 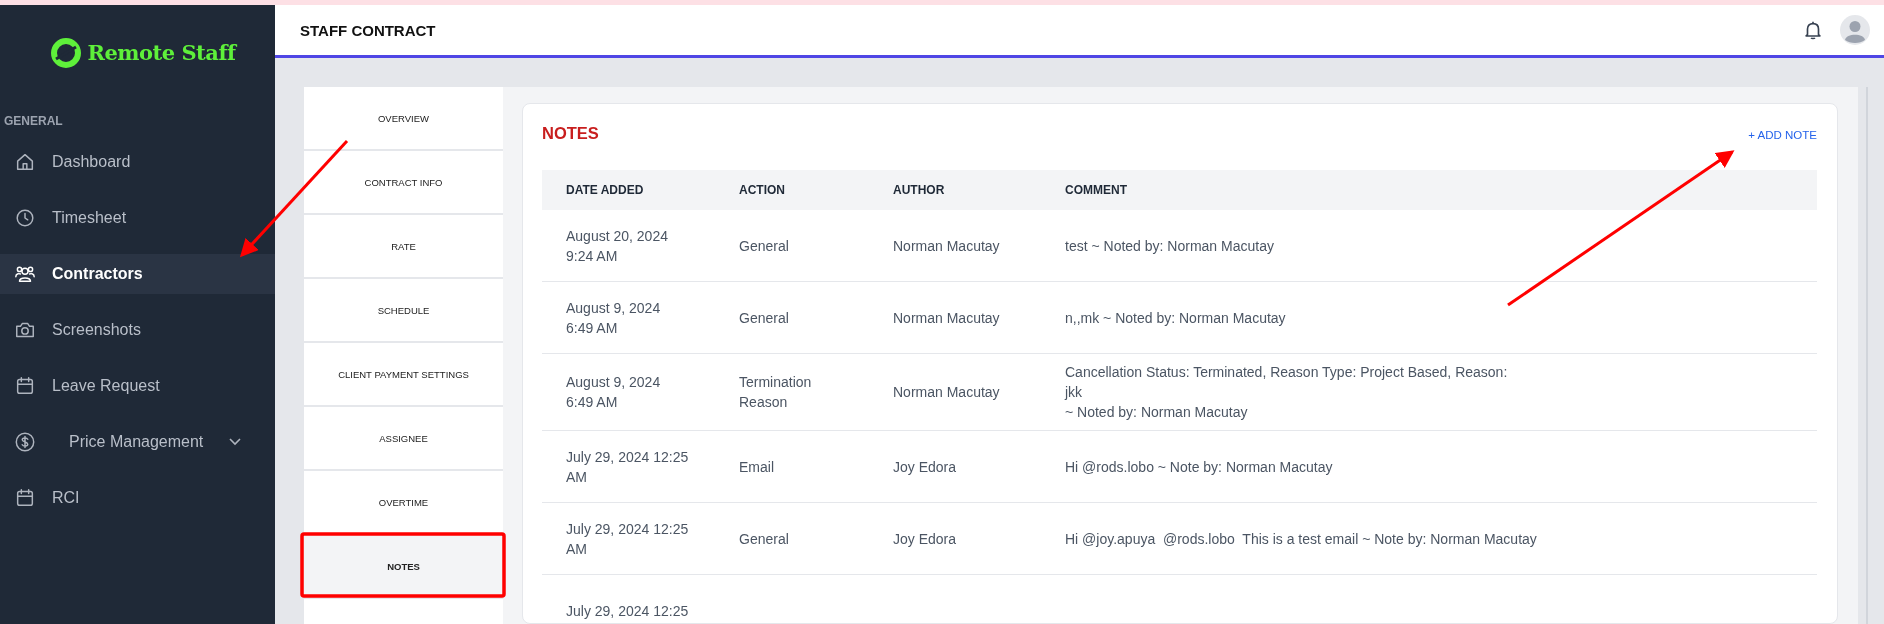 I want to click on nav-item: Screenshots, so click(x=137, y=330).